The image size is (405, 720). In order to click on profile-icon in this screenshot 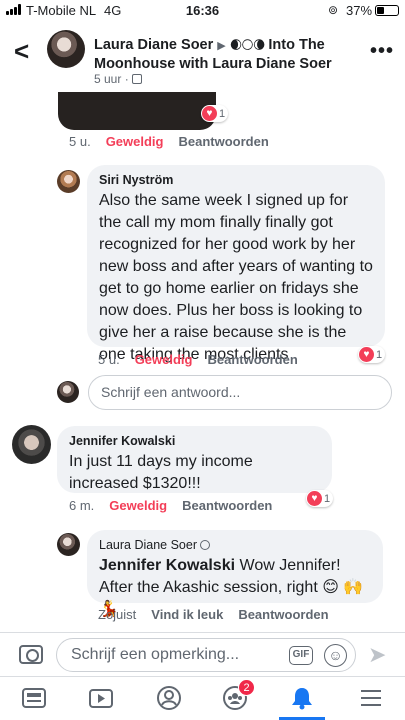, I will do `click(169, 698)`.